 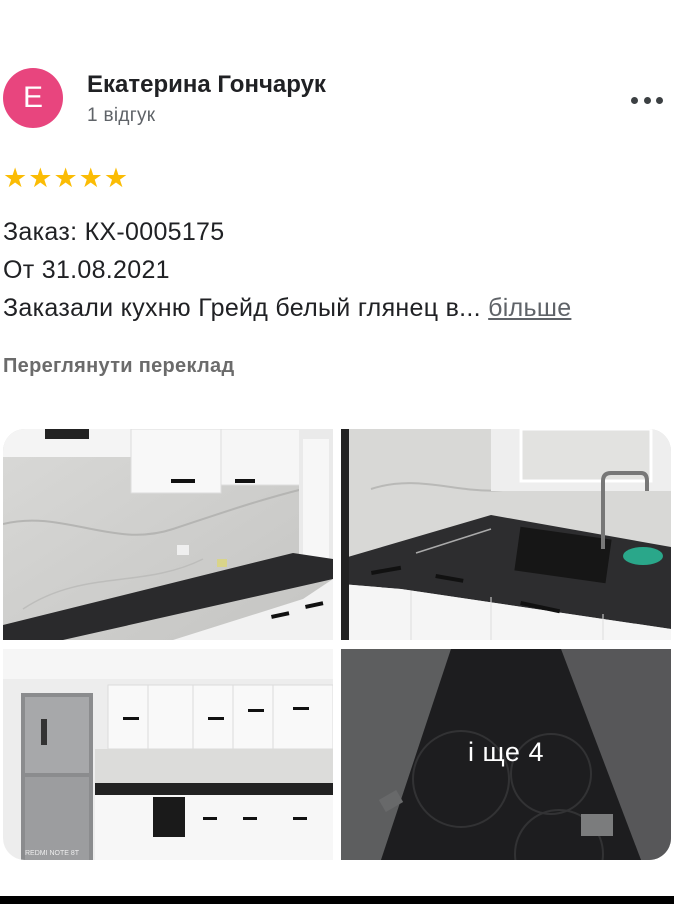 I want to click on order-date: От 31.08.2021, so click(x=86, y=270).